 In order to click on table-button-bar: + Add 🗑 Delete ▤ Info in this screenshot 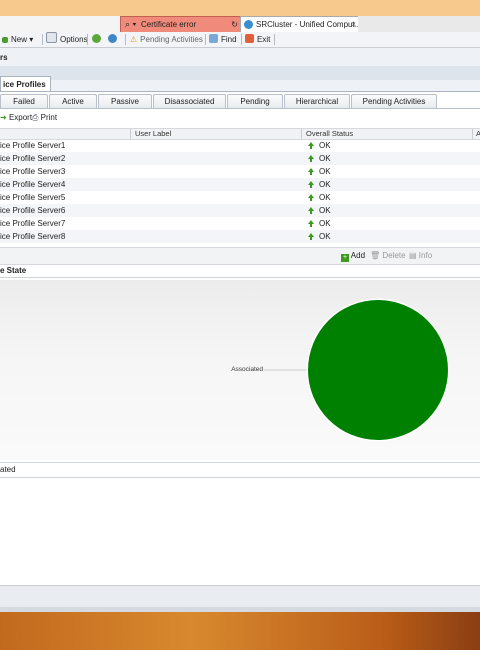, I will do `click(240, 256)`.